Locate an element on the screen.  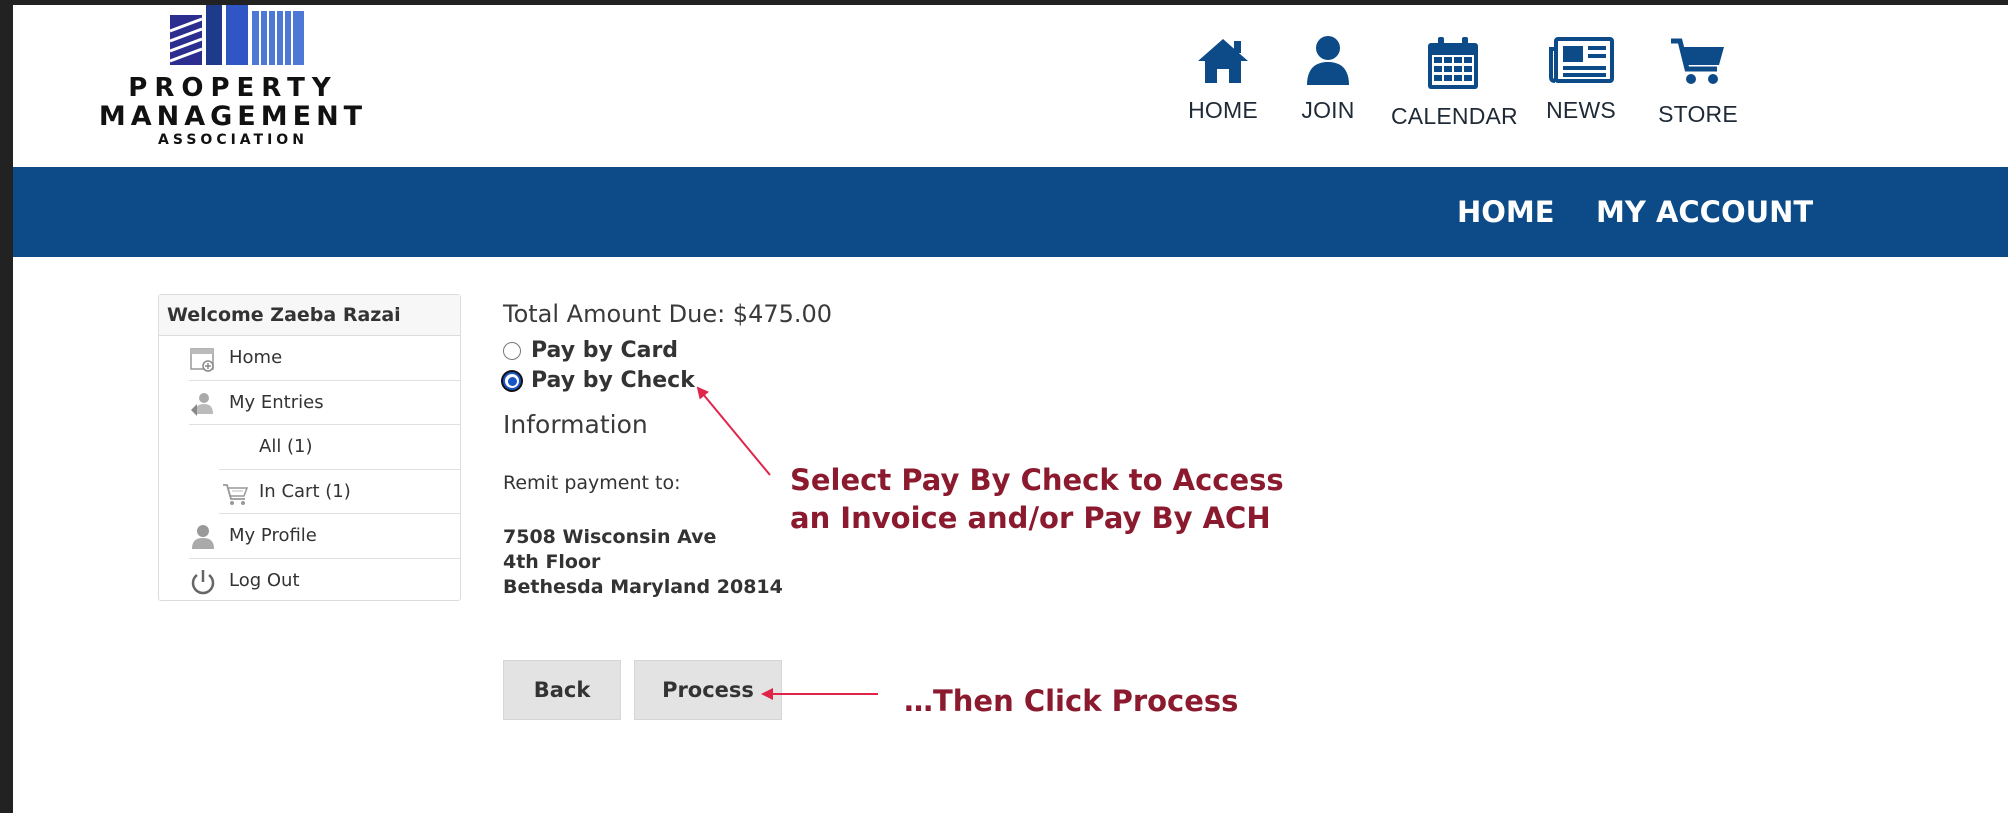
arrow-to-pay-by-check is located at coordinates (733, 431).